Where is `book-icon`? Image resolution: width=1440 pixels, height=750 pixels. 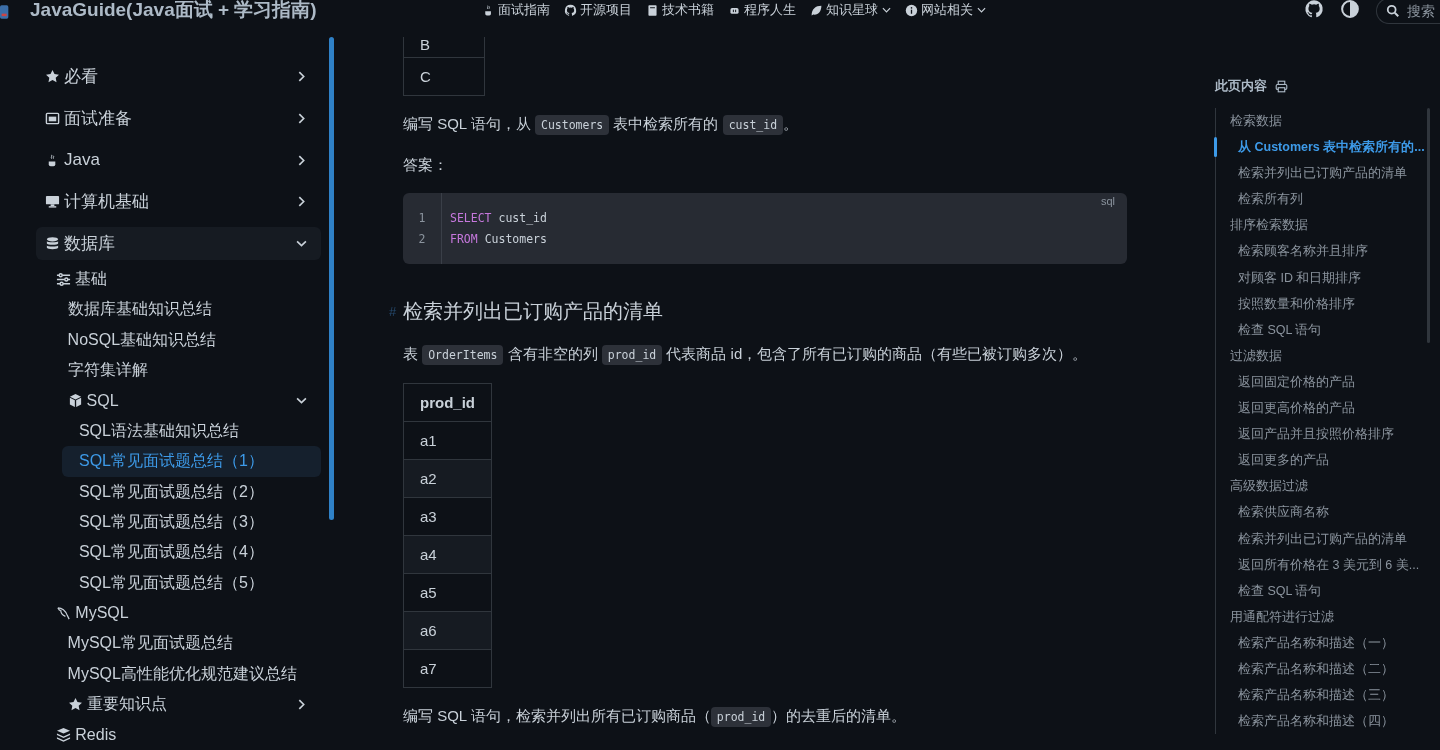 book-icon is located at coordinates (652, 10).